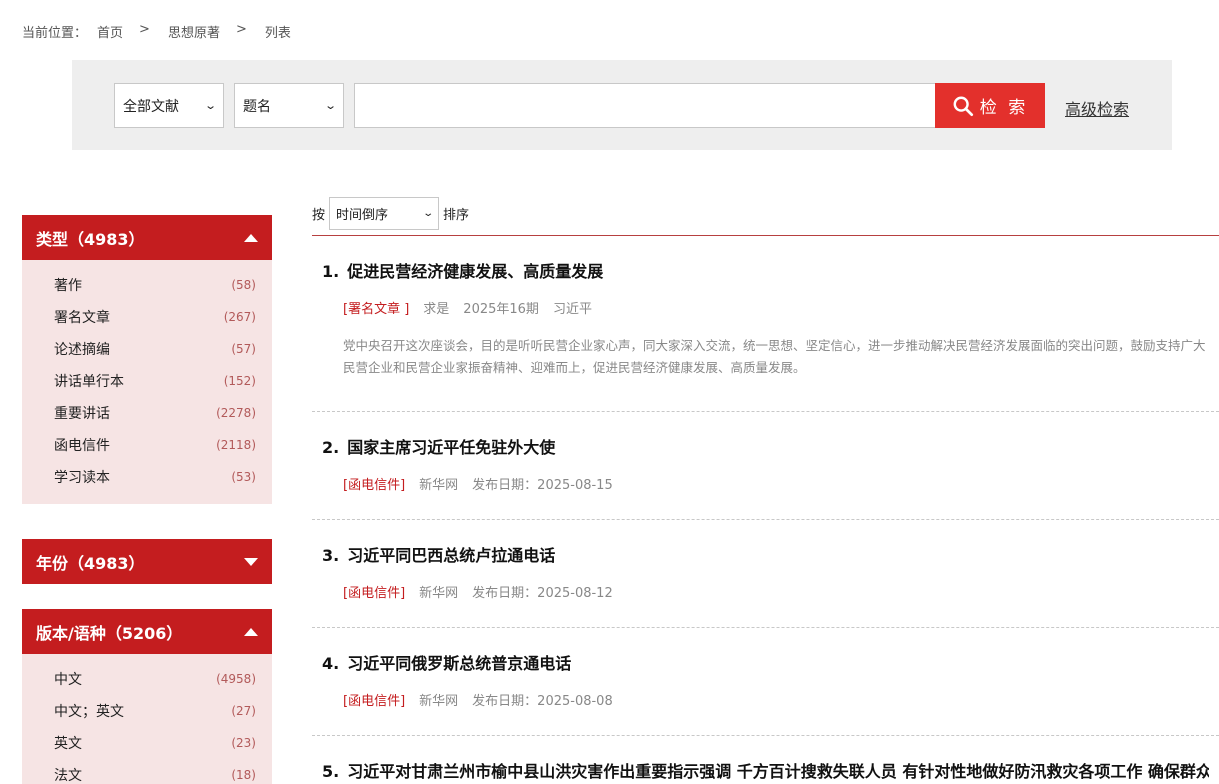  I want to click on facet-item-label: 学习读本, so click(82, 478).